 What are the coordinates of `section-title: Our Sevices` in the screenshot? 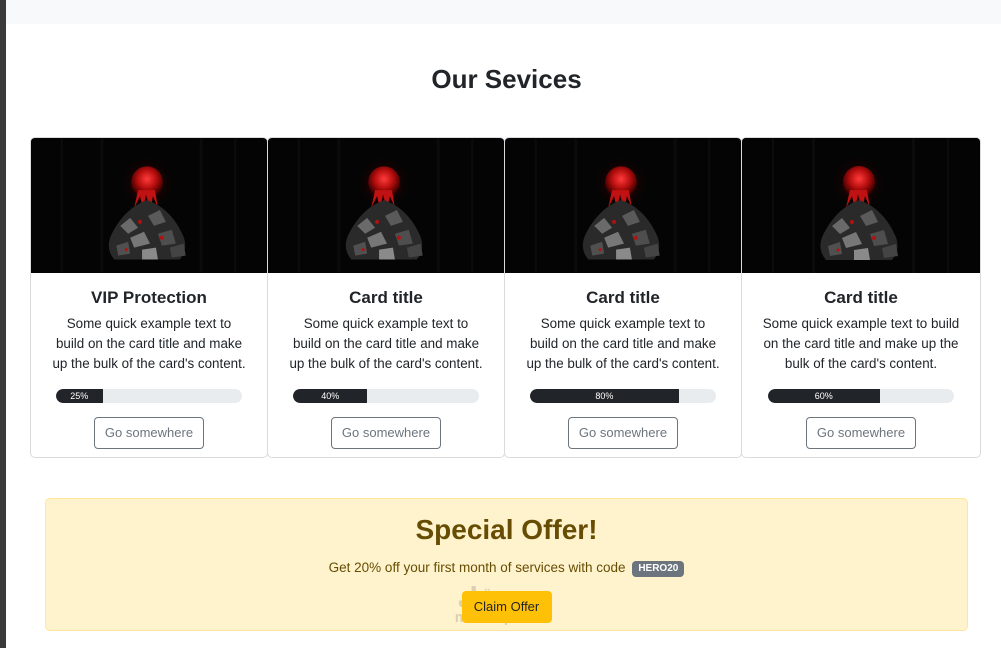 It's located at (506, 79).